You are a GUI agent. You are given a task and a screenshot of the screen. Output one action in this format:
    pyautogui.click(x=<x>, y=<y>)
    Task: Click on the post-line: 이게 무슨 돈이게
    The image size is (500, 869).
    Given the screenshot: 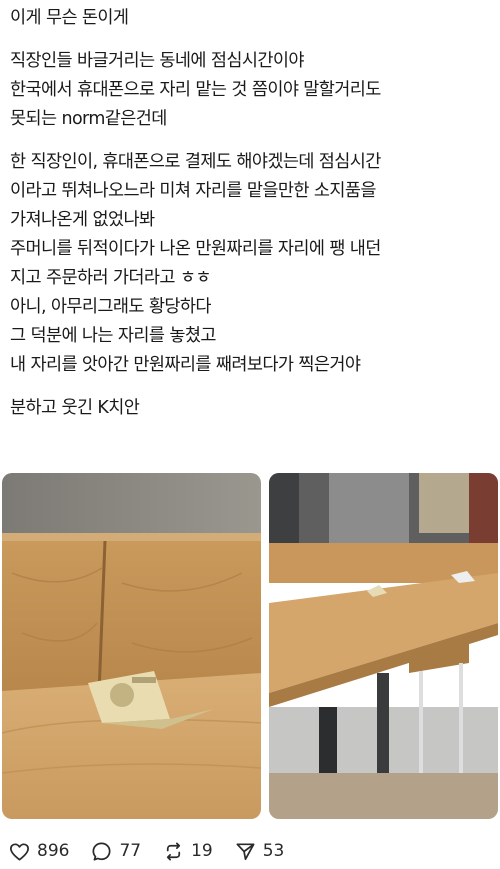 What is the action you would take?
    pyautogui.click(x=69, y=18)
    